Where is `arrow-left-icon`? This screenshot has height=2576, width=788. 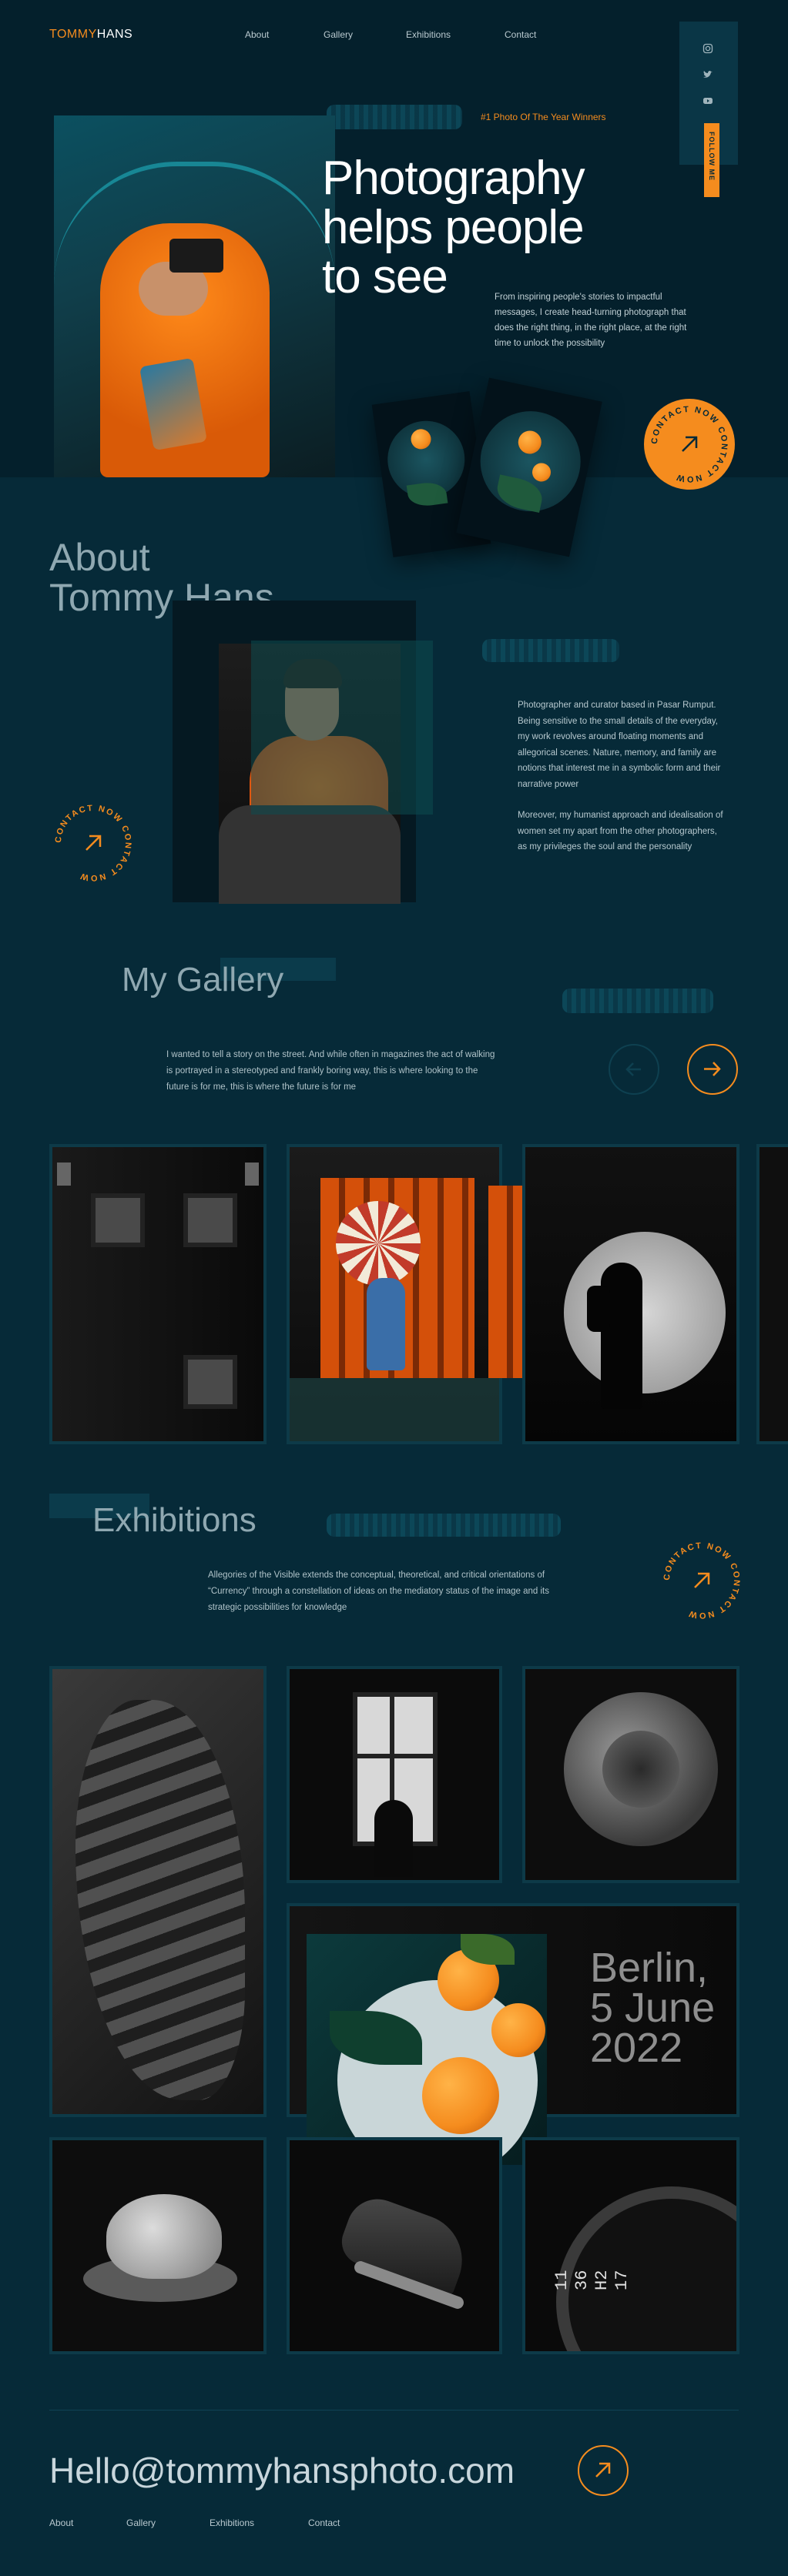 arrow-left-icon is located at coordinates (633, 1069).